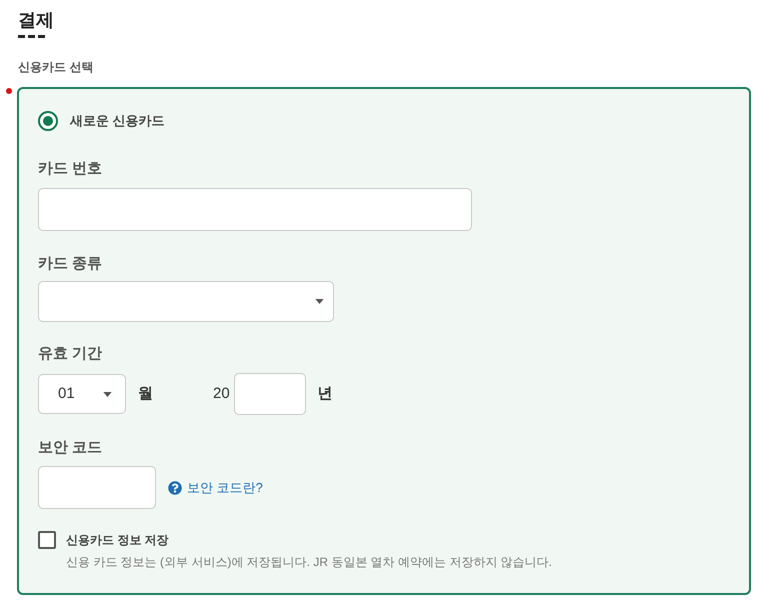 The width and height of the screenshot is (767, 605). Describe the element at coordinates (82, 394) in the screenshot. I see `month-select: 01` at that location.